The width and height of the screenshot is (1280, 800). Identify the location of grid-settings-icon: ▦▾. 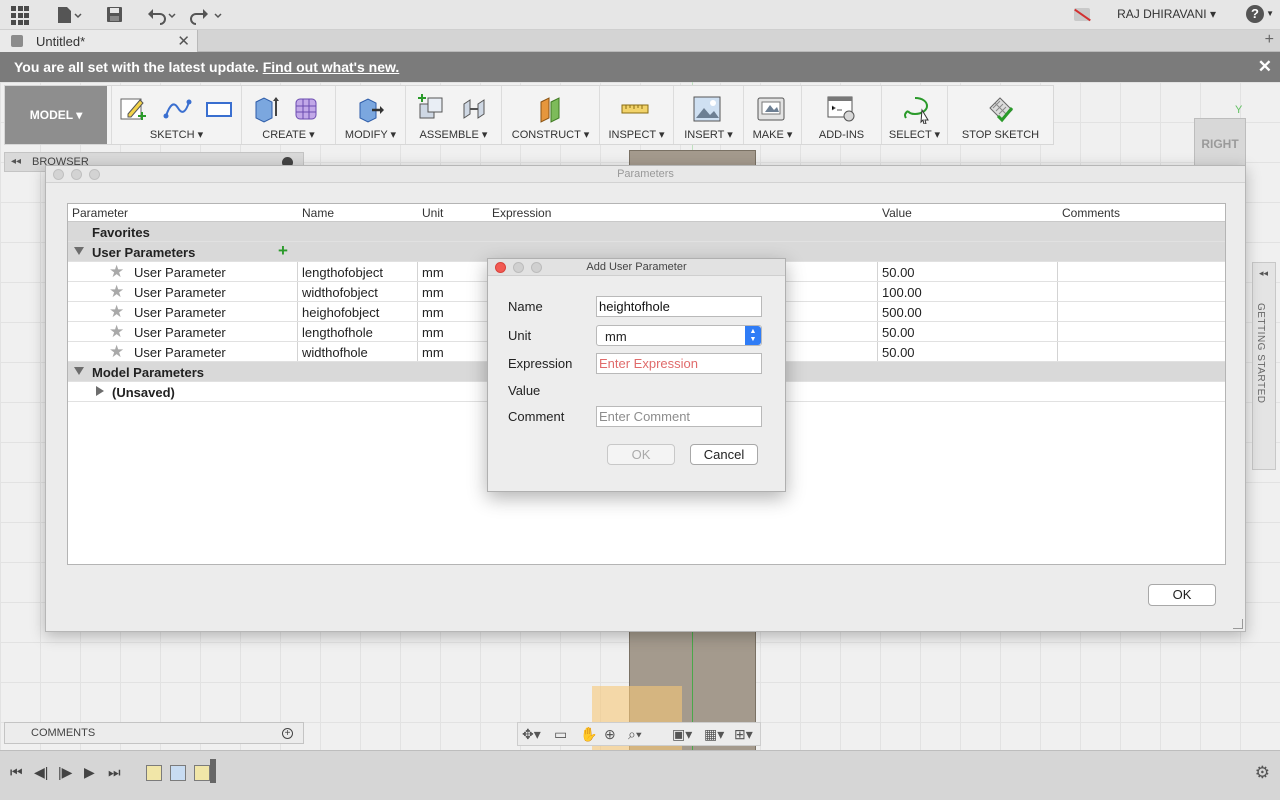
(714, 734).